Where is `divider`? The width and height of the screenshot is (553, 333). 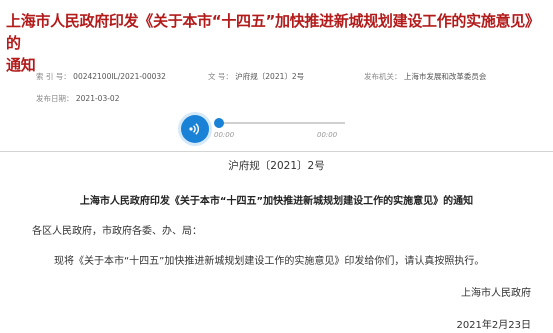
divider is located at coordinates (276, 151).